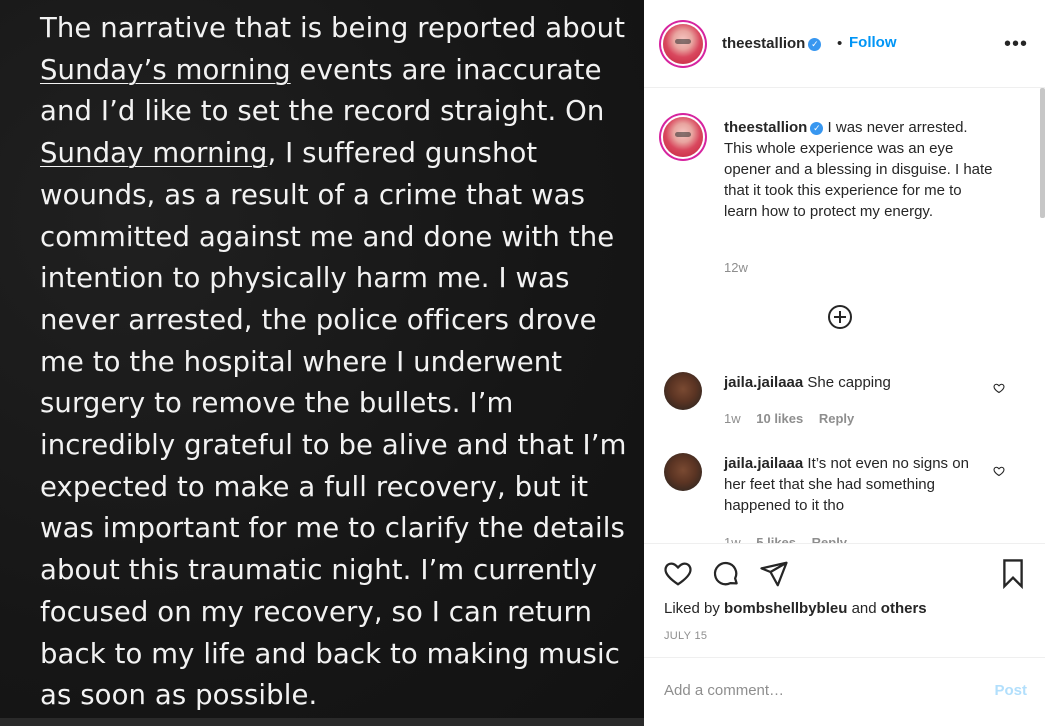 This screenshot has width=1045, height=726. Describe the element at coordinates (844, 691) in the screenshot. I see `add-comment-bar: Add a comment… Post` at that location.